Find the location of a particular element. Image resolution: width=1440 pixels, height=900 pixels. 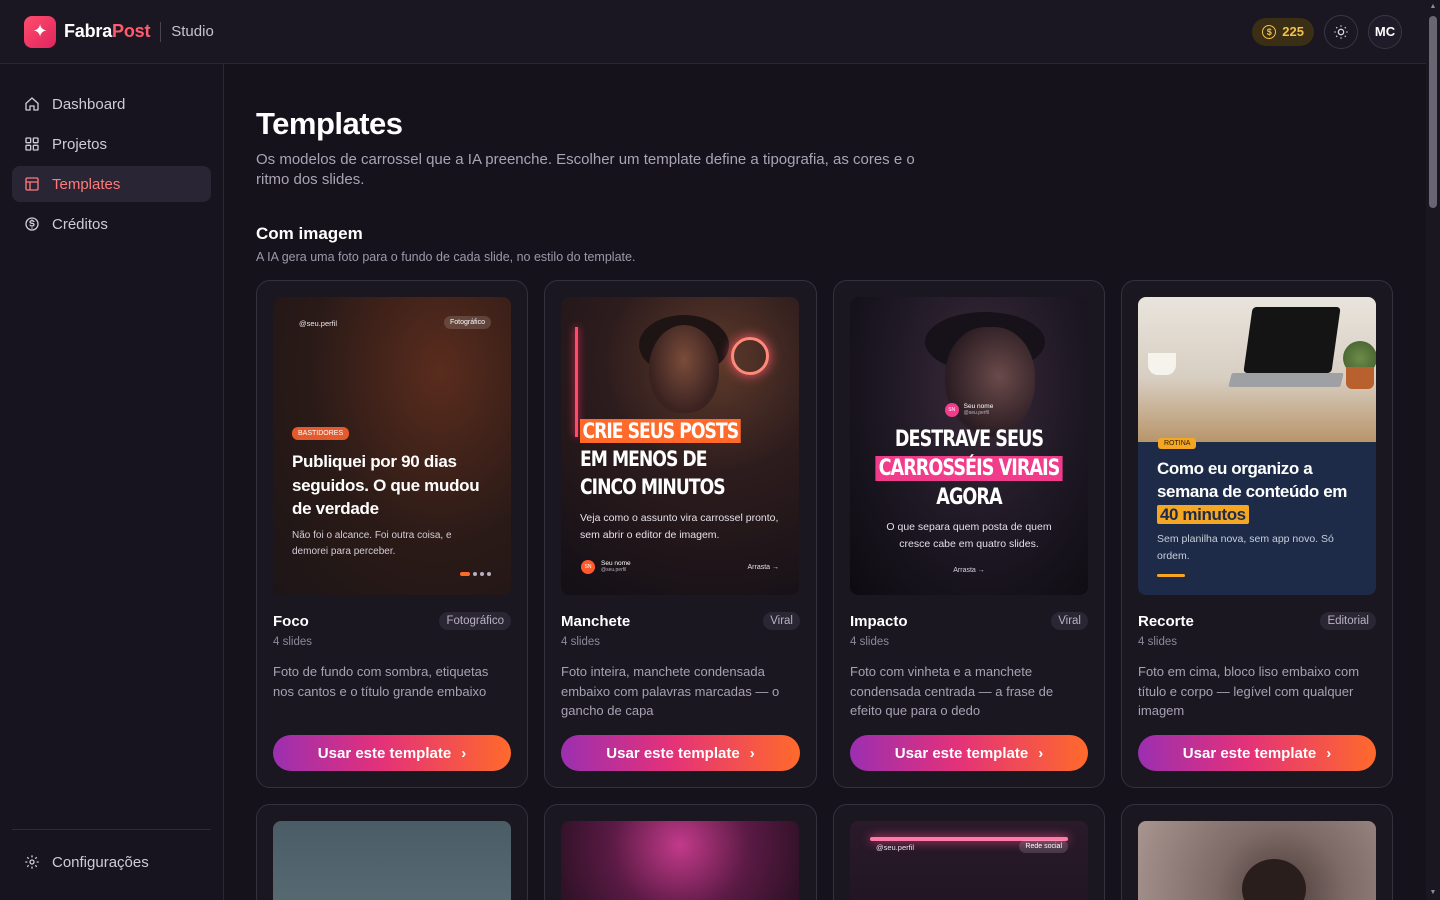

preview-author: SN Seu nome @seu.perfil is located at coordinates (969, 410).